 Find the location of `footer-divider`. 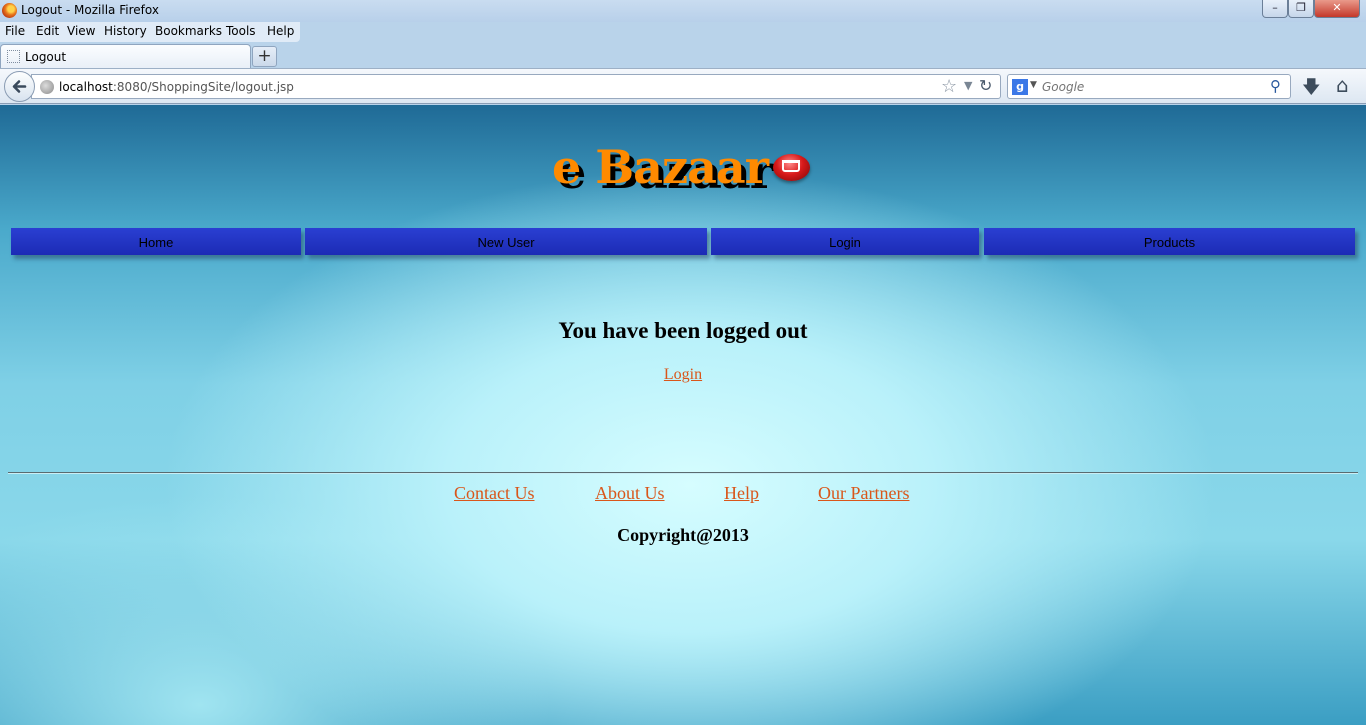

footer-divider is located at coordinates (683, 473).